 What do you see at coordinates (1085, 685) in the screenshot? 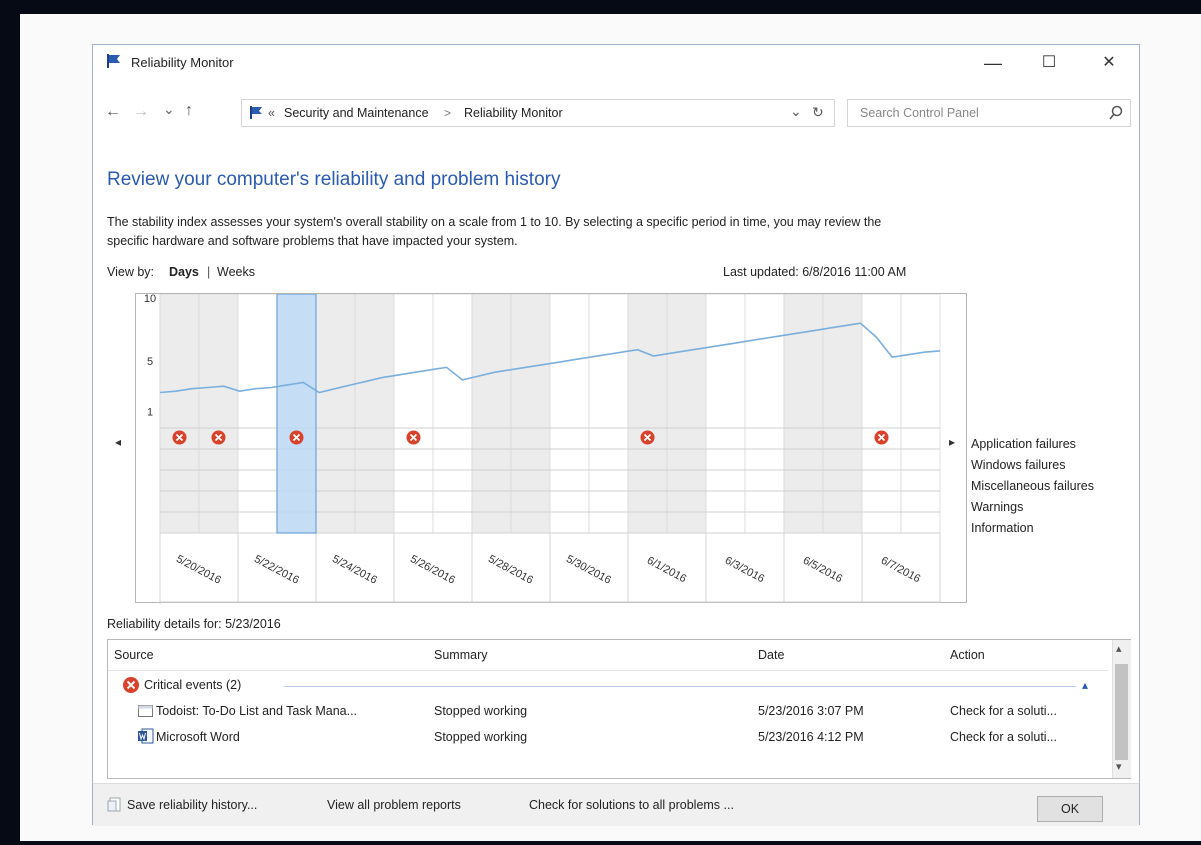
I see `collapse-group-button: ▴` at bounding box center [1085, 685].